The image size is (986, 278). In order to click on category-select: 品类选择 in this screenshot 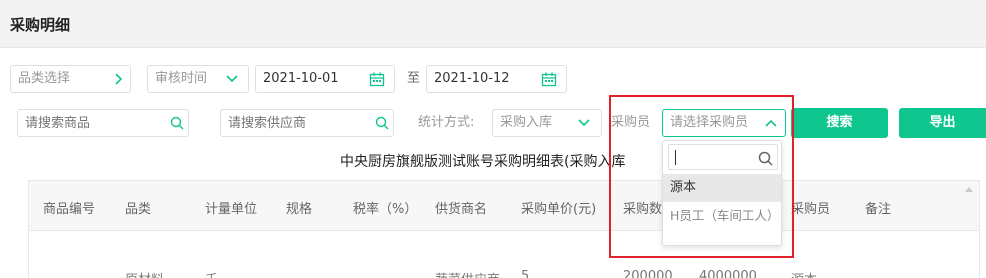, I will do `click(70, 79)`.